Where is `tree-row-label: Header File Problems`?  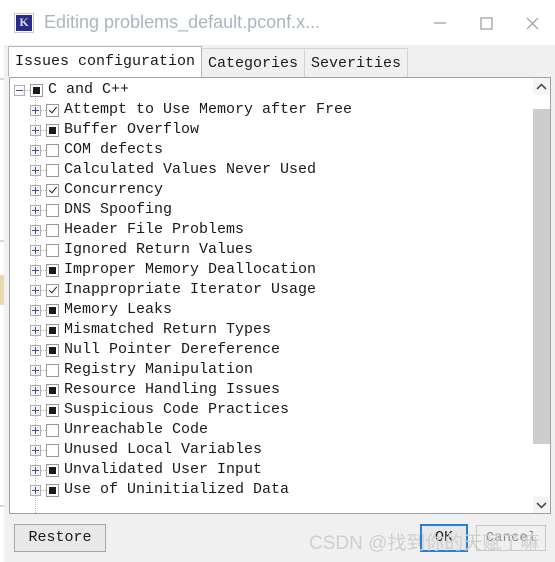
tree-row-label: Header File Problems is located at coordinates (154, 229).